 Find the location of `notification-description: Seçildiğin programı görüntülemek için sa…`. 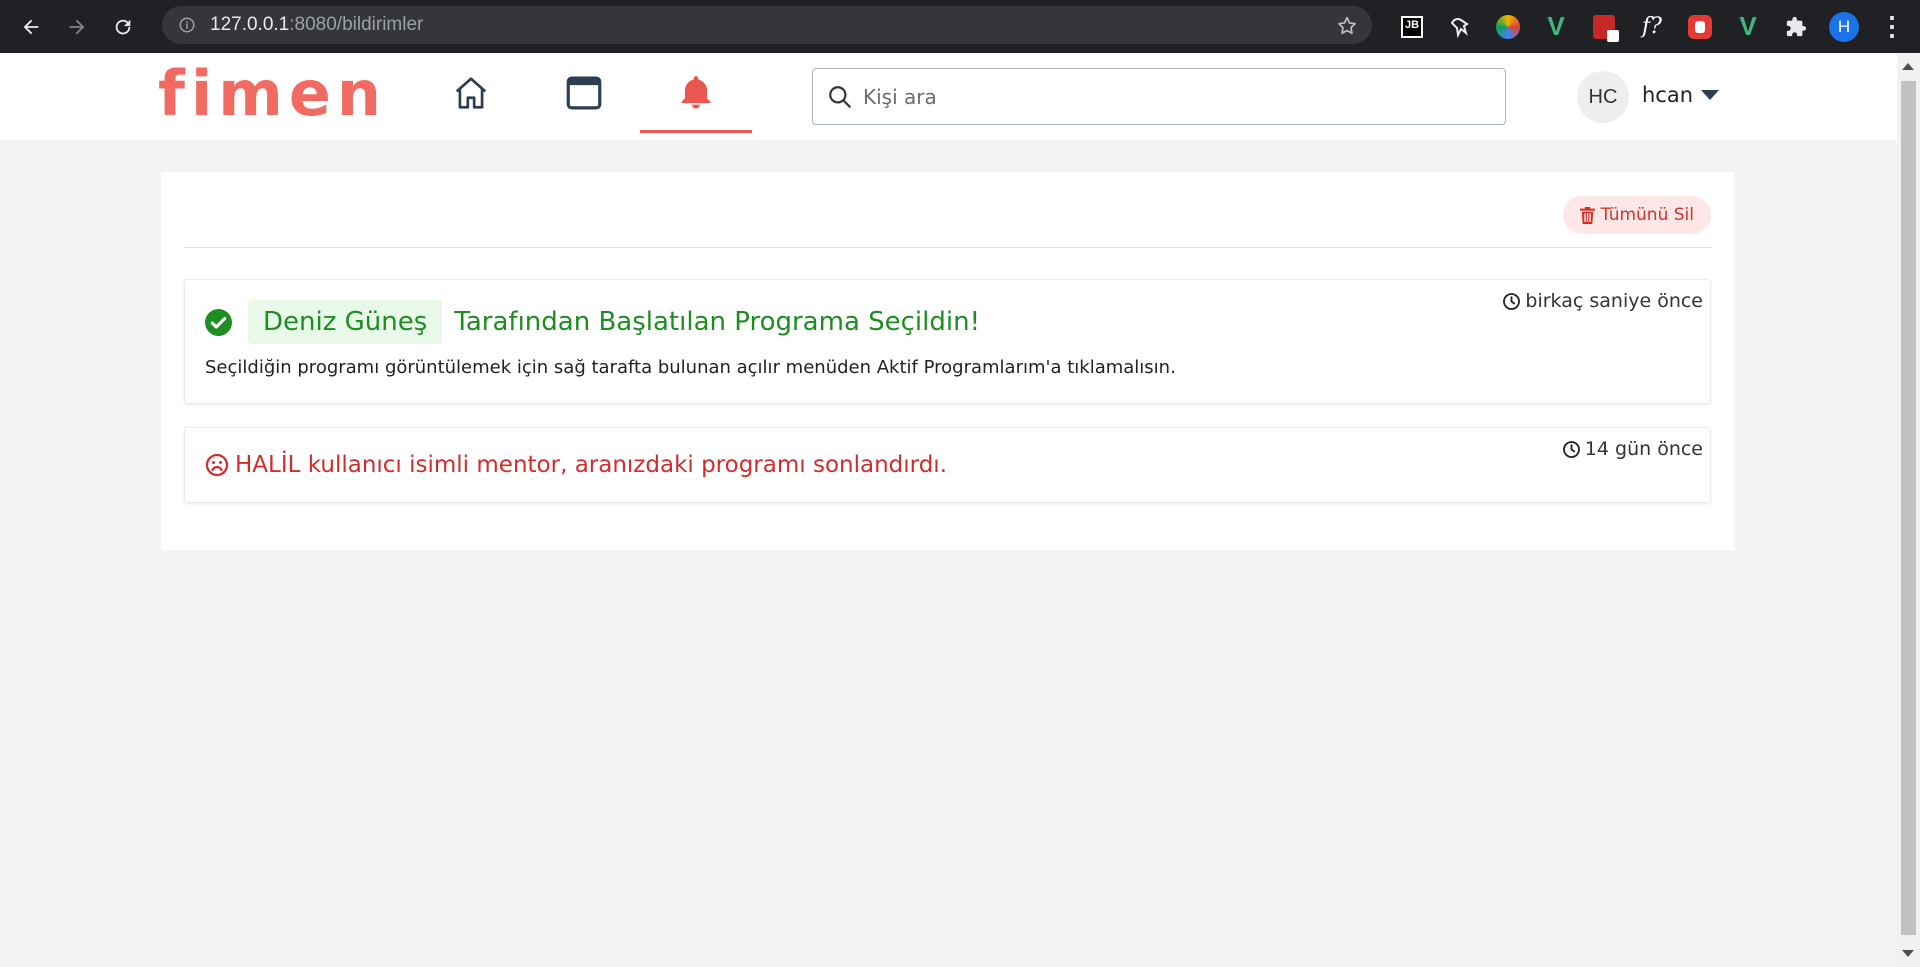

notification-description: Seçildiğin programı görüntülemek için sa… is located at coordinates (690, 367).